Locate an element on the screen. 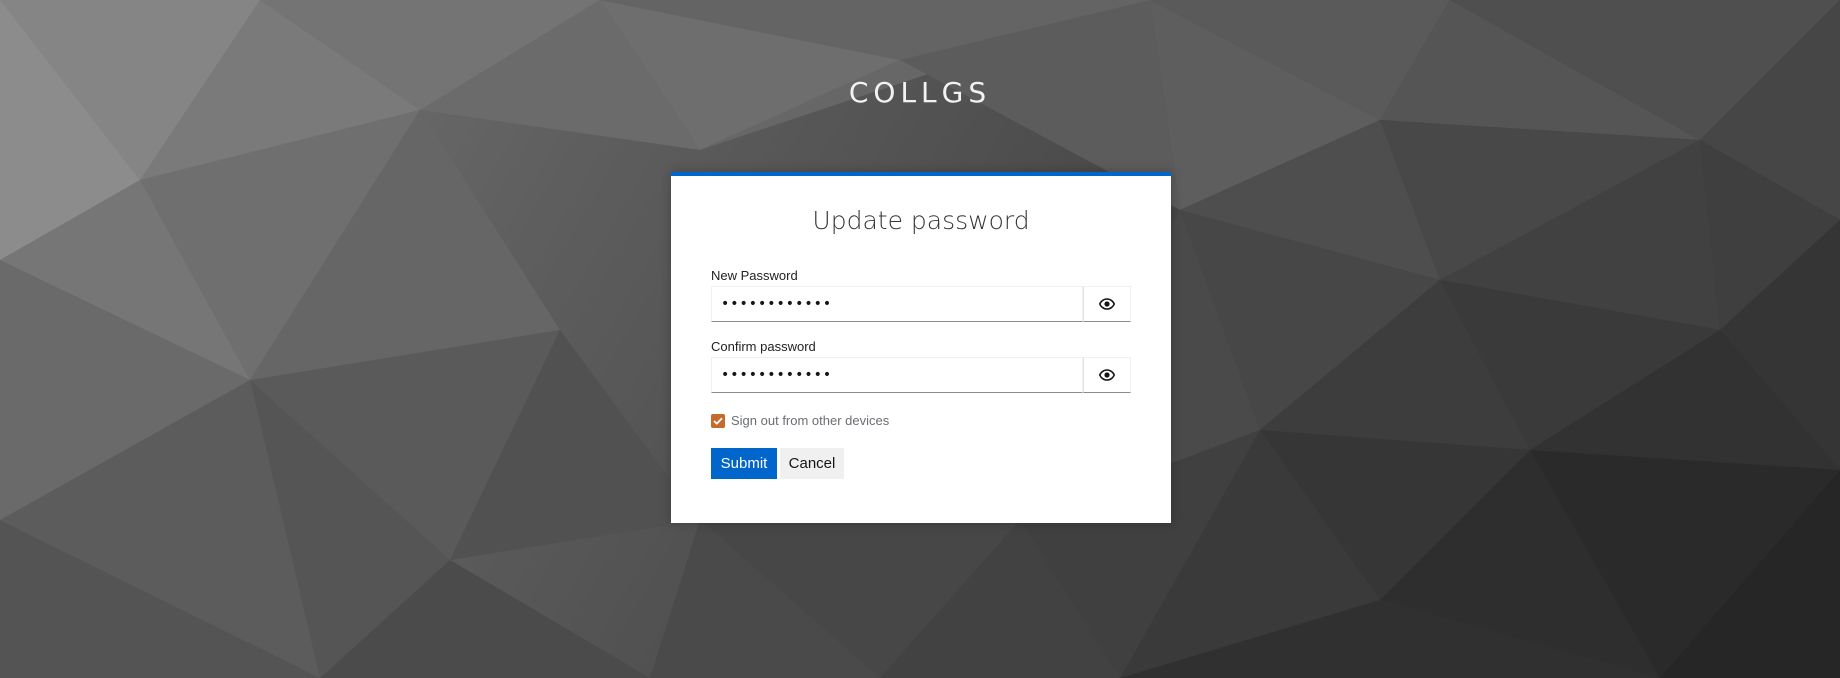 The image size is (1840, 678). brand-title: COLLGS is located at coordinates (920, 92).